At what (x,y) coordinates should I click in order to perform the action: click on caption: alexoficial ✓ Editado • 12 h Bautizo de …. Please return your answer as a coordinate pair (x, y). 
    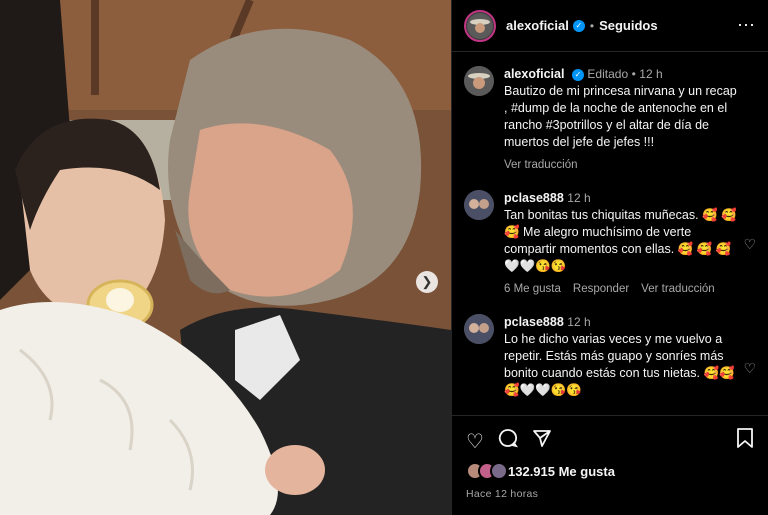
    Looking at the image, I should click on (610, 120).